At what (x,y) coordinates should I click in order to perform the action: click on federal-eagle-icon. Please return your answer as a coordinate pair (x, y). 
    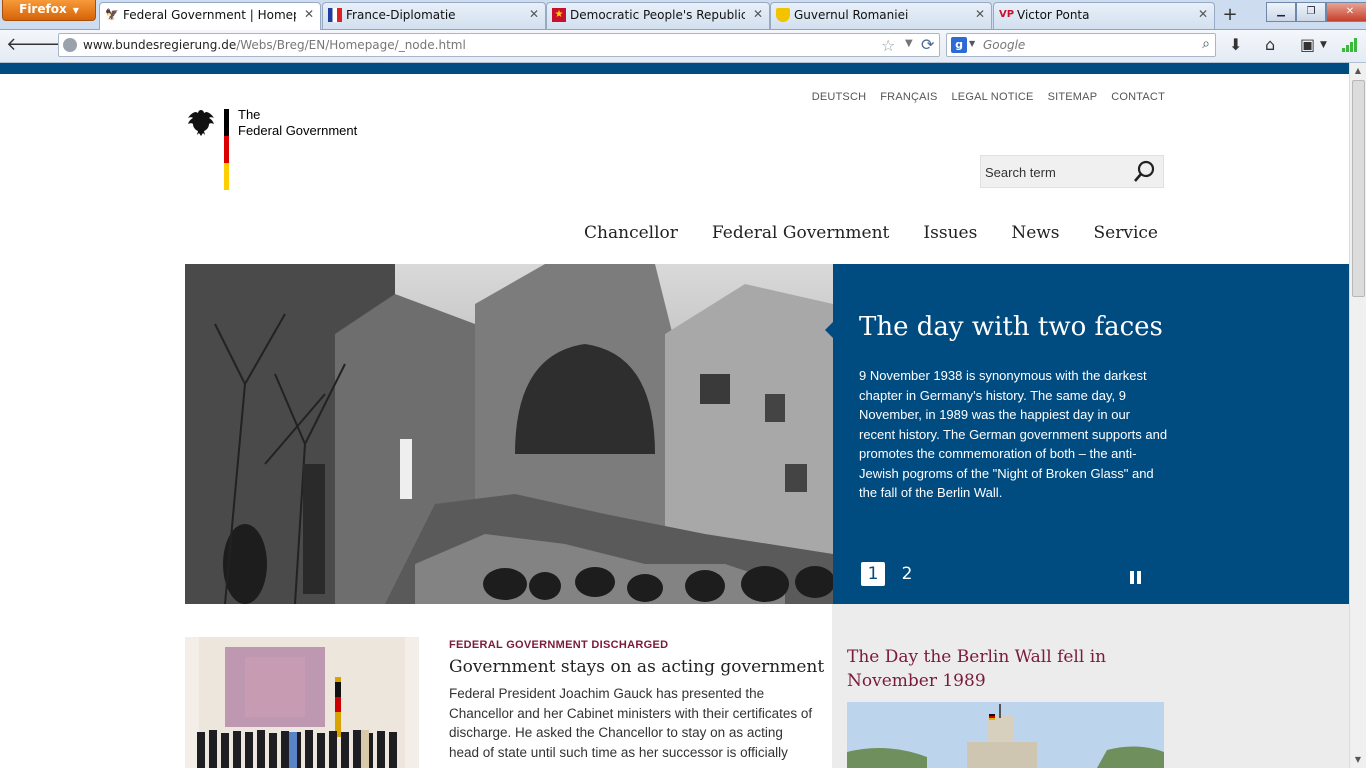
    Looking at the image, I should click on (201, 123).